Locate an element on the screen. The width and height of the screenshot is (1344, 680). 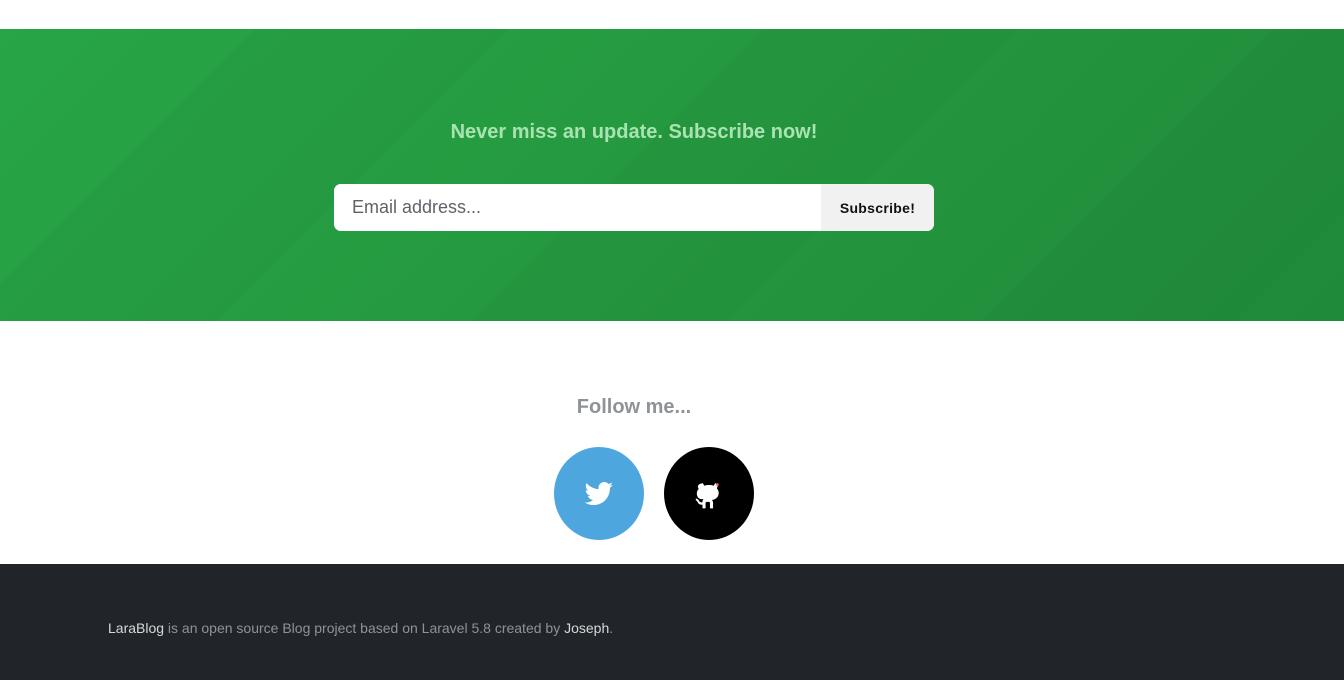
email-input is located at coordinates (577, 207).